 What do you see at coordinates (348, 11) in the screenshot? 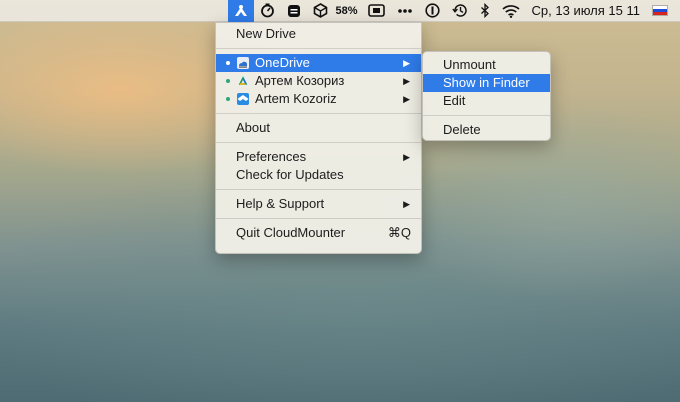
I see `battery-percentage: 58%` at bounding box center [348, 11].